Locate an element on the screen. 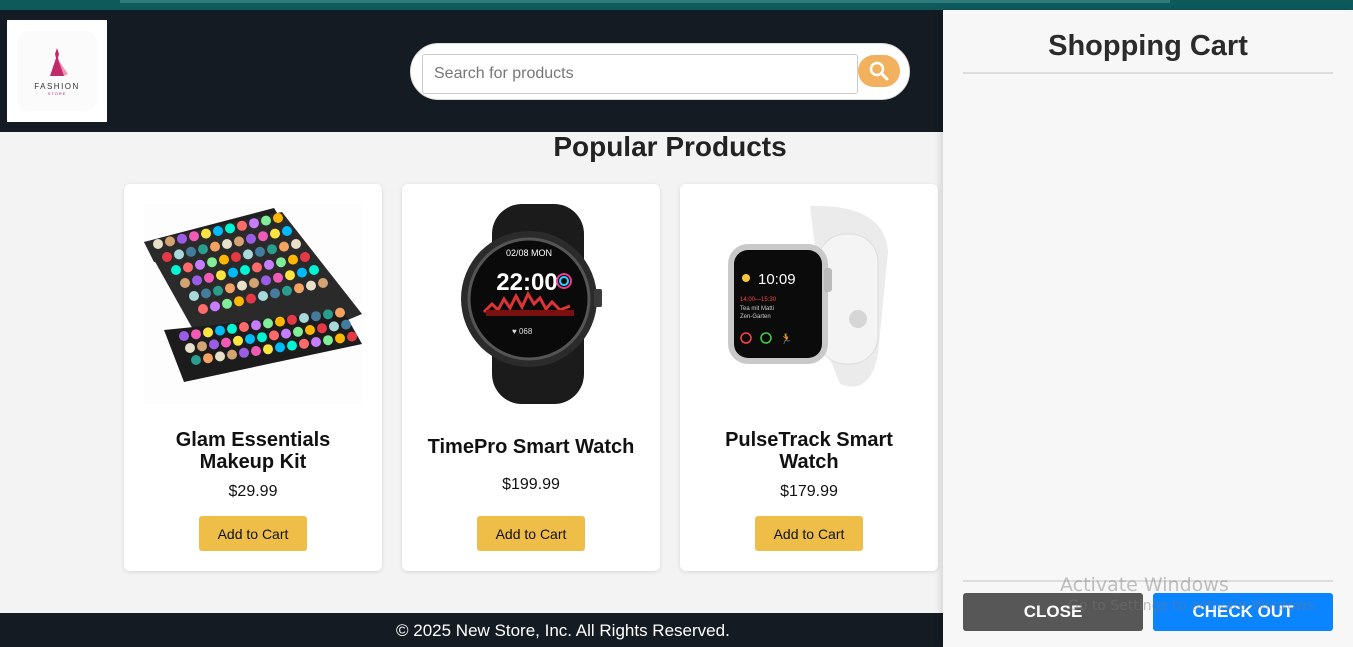 This screenshot has width=1353, height=647. close-cart-button: CLOSE is located at coordinates (1053, 612).